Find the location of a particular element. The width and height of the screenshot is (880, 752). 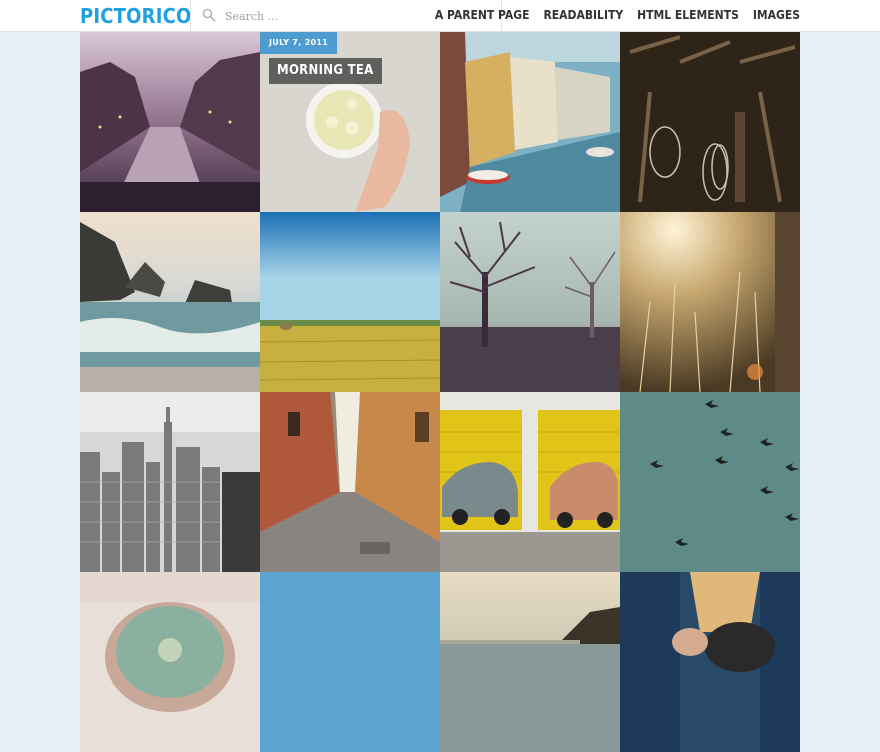

blue-placeholder-image is located at coordinates (350, 662).